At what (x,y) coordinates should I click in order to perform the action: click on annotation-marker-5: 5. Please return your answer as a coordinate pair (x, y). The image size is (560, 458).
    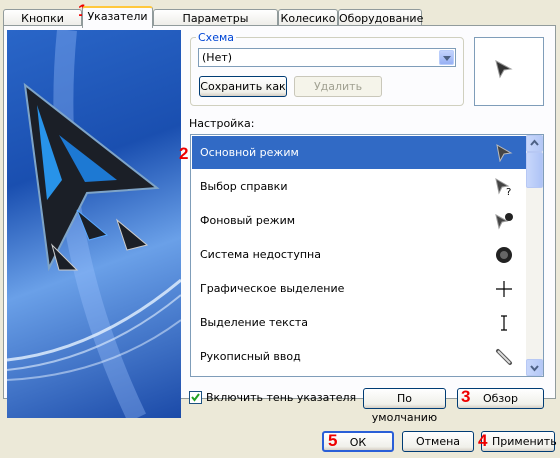
    Looking at the image, I should click on (333, 440).